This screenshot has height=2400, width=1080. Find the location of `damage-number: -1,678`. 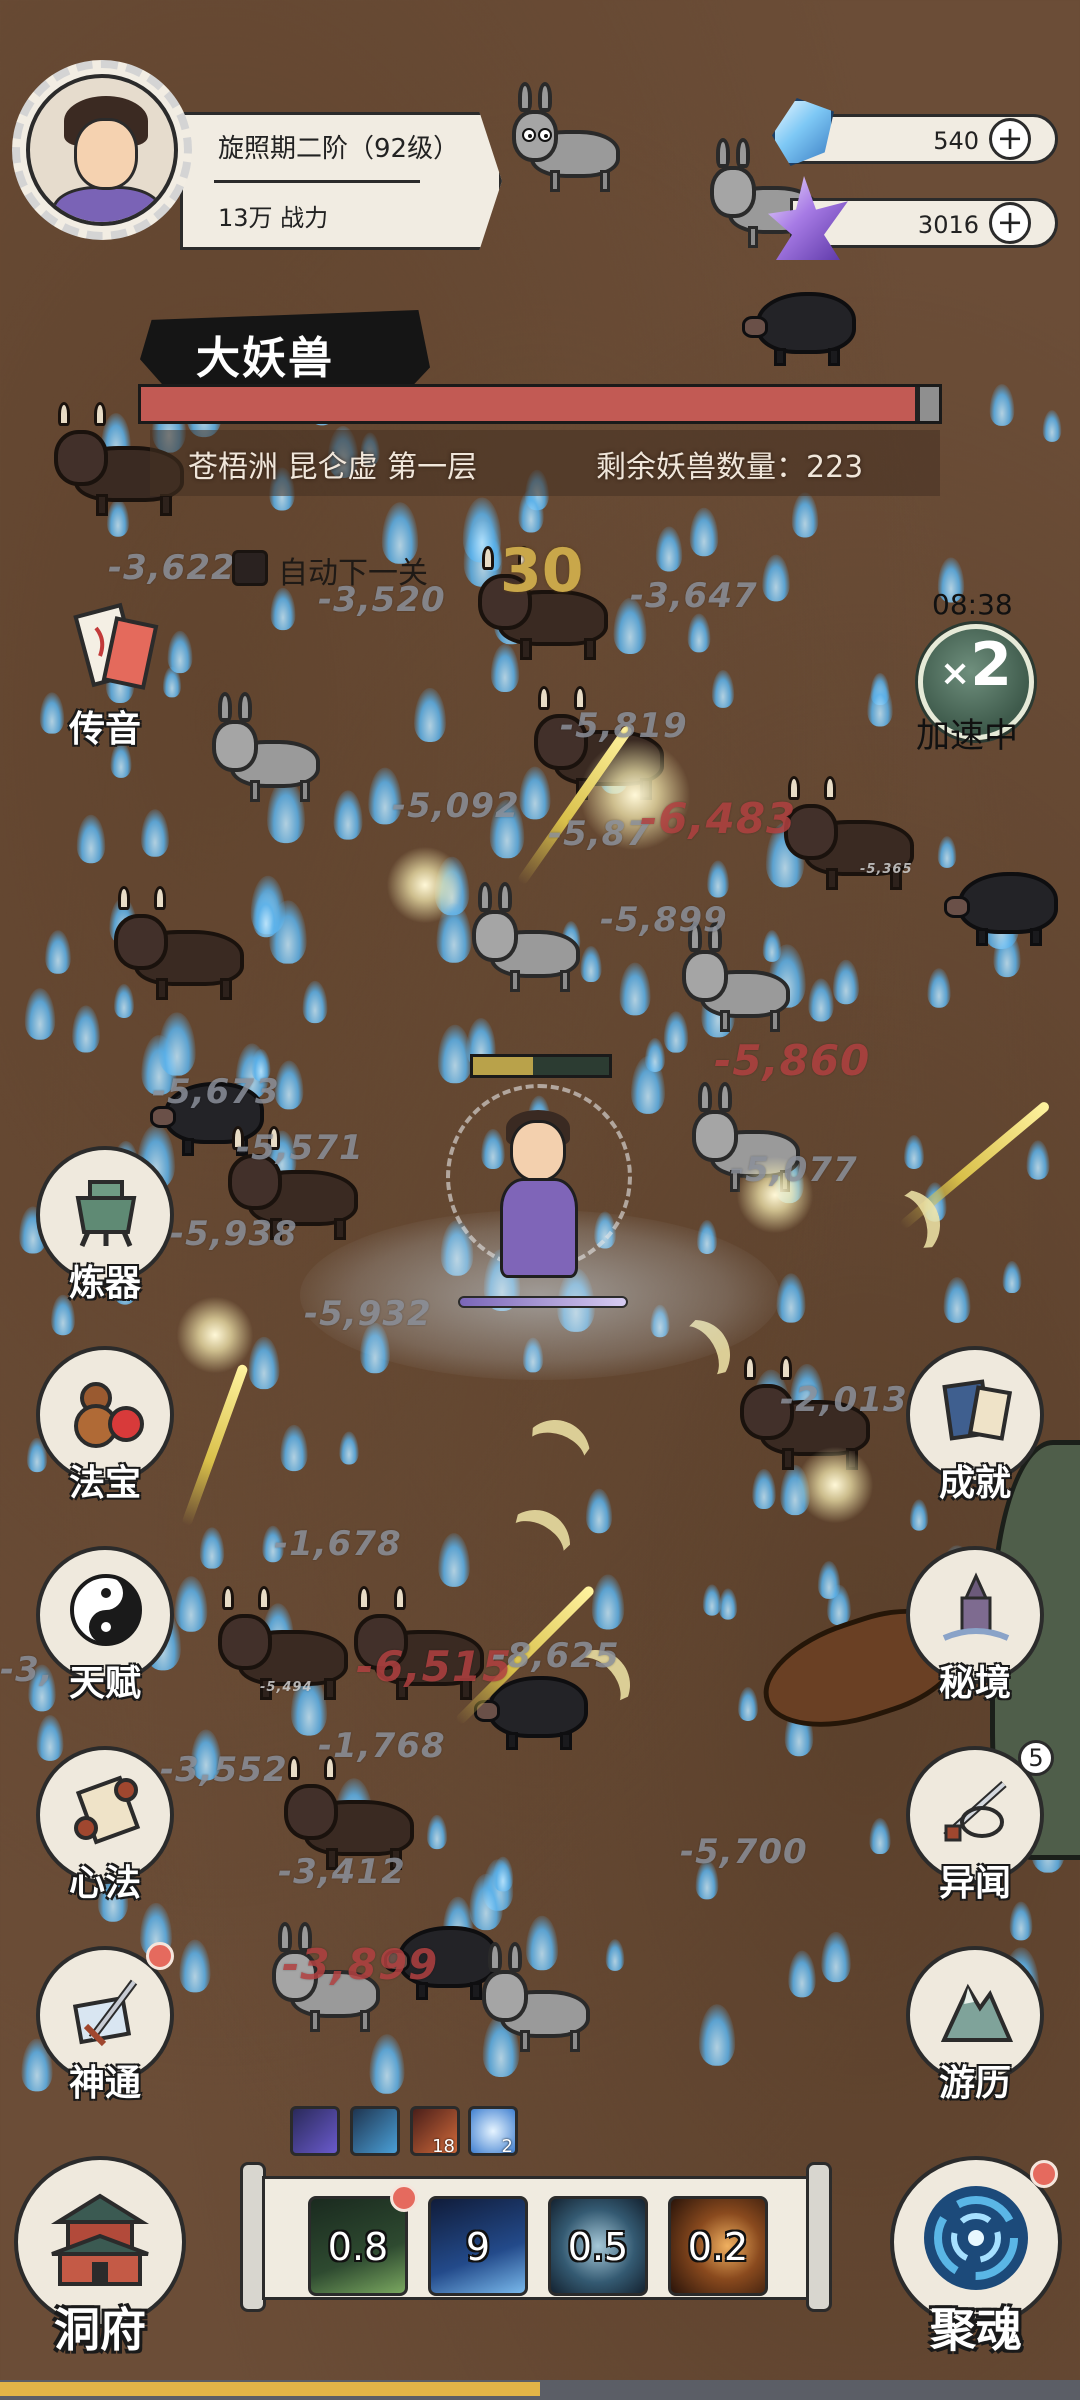

damage-number: -1,678 is located at coordinates (338, 1544).